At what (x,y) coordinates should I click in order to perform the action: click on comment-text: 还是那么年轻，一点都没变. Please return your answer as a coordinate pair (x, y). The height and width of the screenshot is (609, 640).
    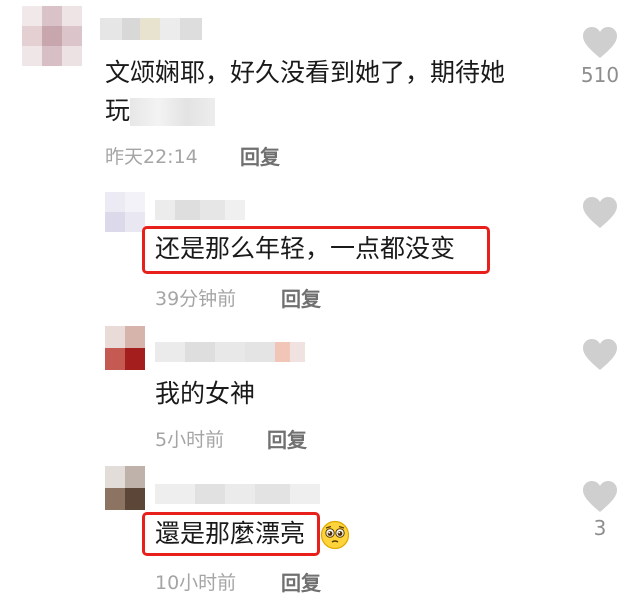
    Looking at the image, I should click on (305, 248).